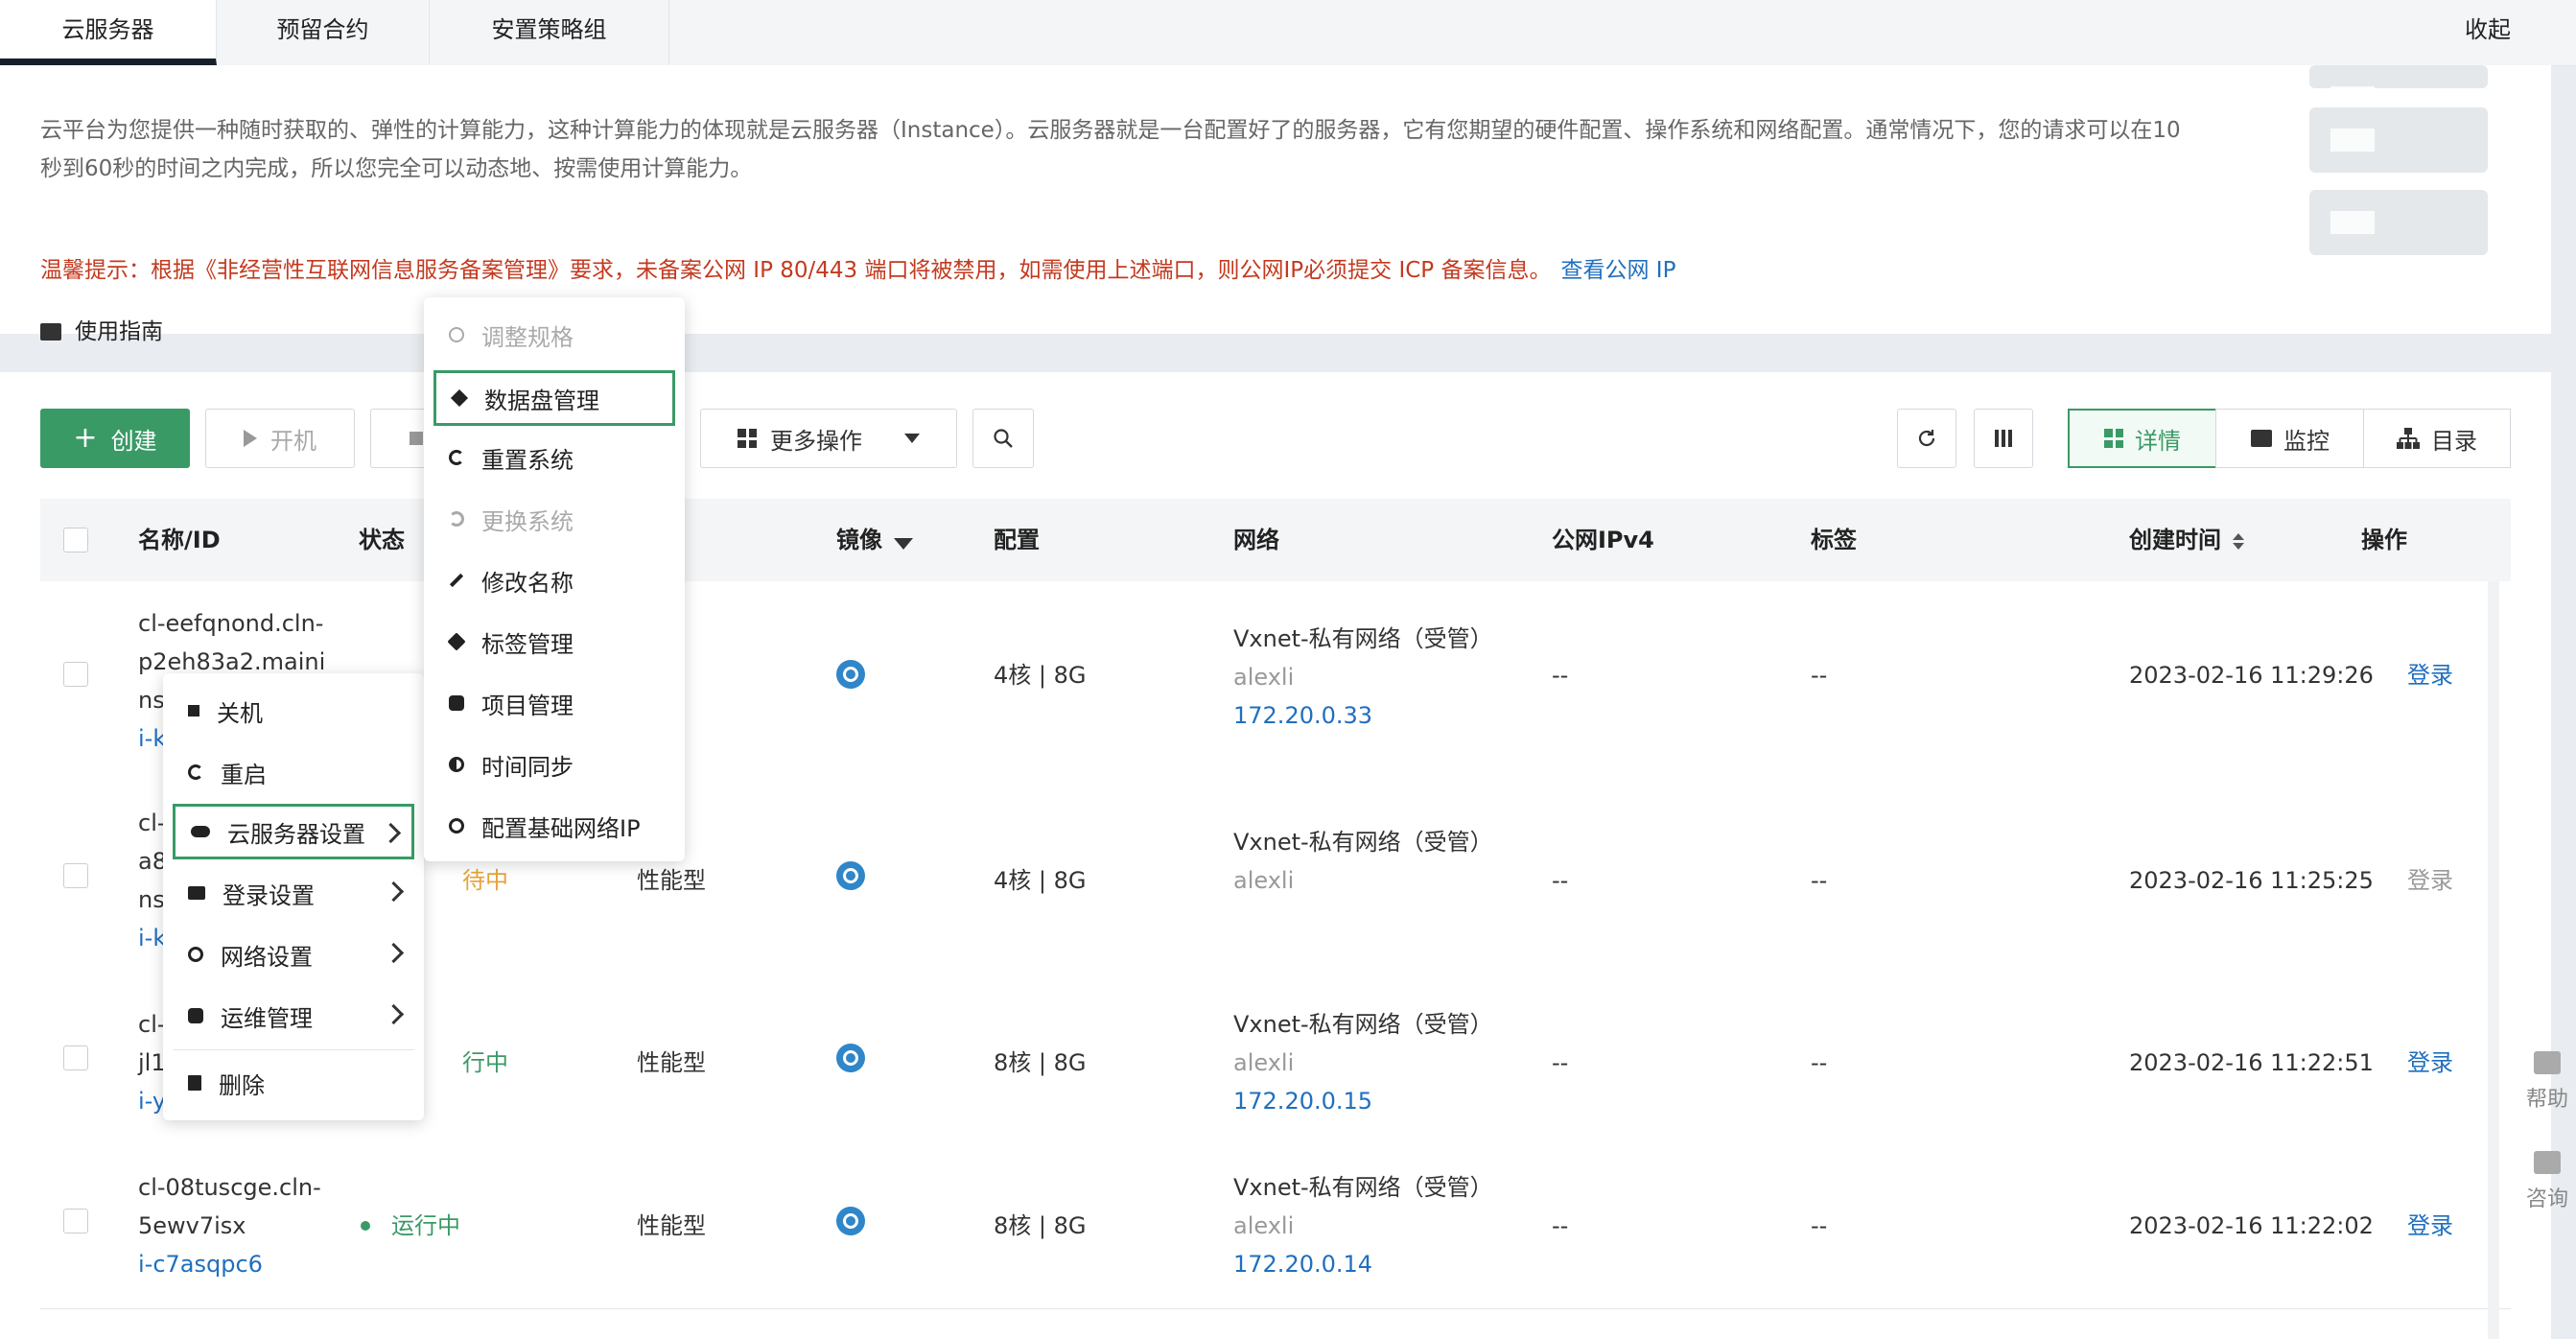 Image resolution: width=2576 pixels, height=1339 pixels. Describe the element at coordinates (293, 893) in the screenshot. I see `menu-item-login-settings: 登录设置` at that location.